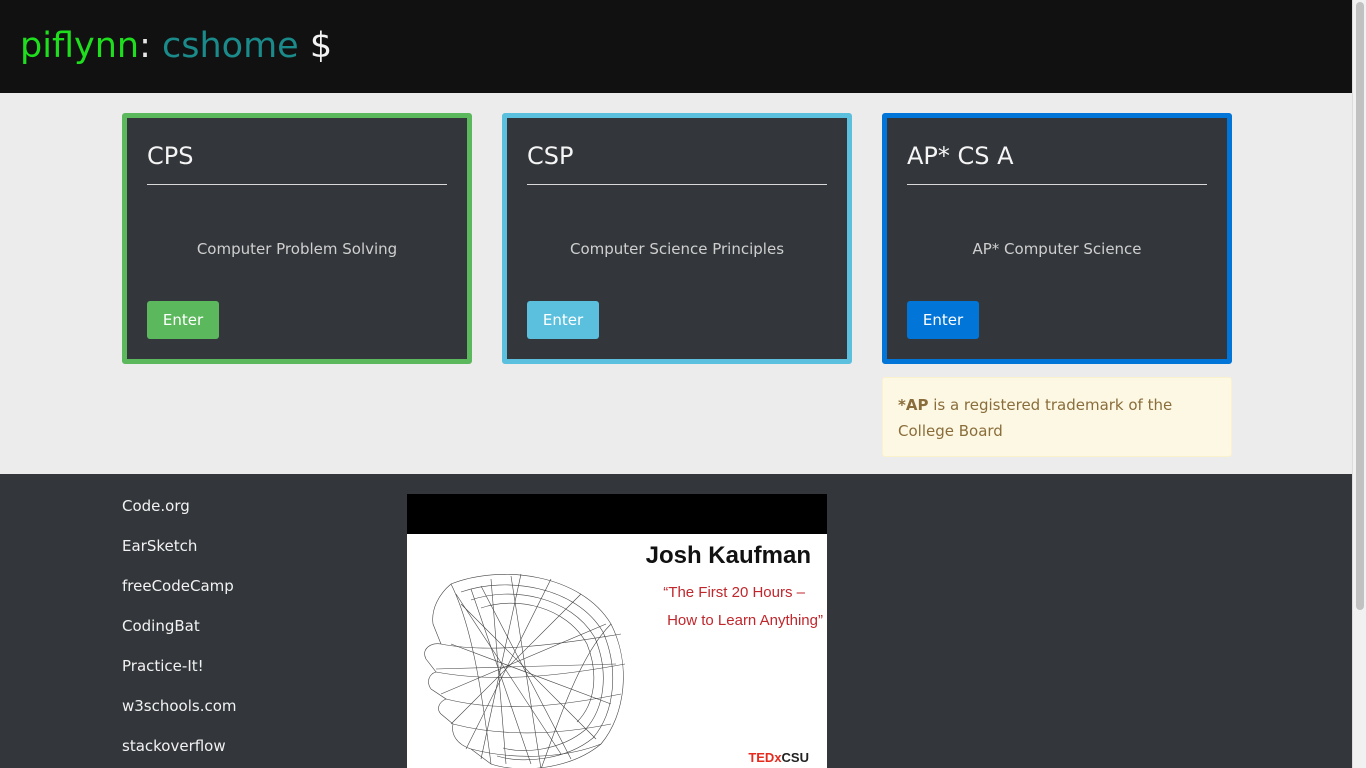 Image resolution: width=1366 pixels, height=768 pixels. What do you see at coordinates (179, 586) in the screenshot?
I see `link-freecodecamp: freeCodeCamp` at bounding box center [179, 586].